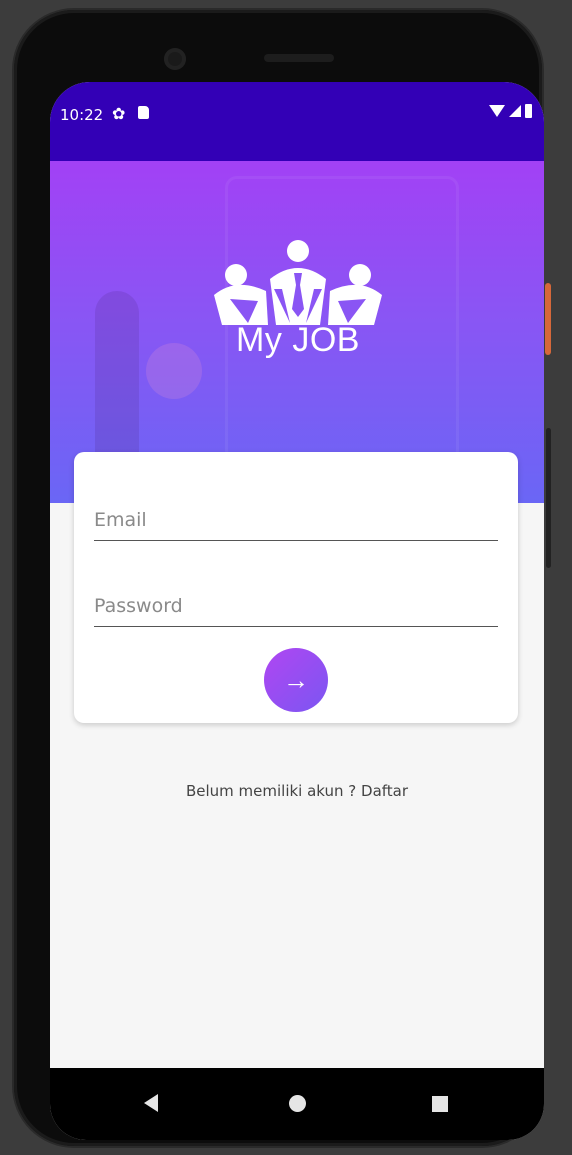 The image size is (572, 1155). Describe the element at coordinates (440, 1104) in the screenshot. I see `recents-icon` at that location.